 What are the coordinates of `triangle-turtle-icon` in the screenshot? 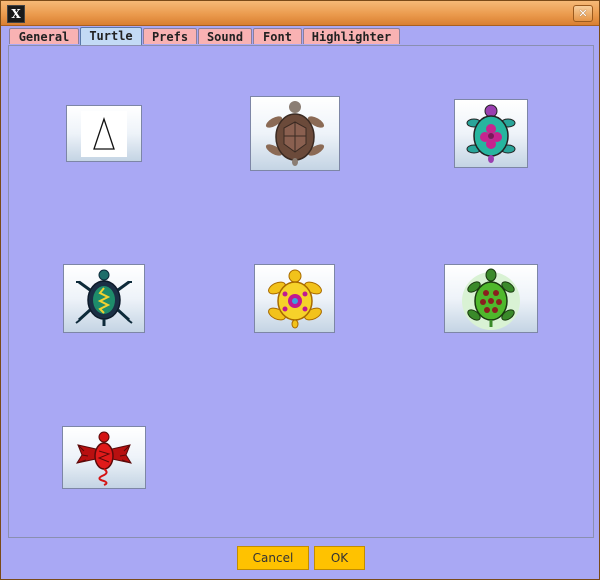 It's located at (104, 133).